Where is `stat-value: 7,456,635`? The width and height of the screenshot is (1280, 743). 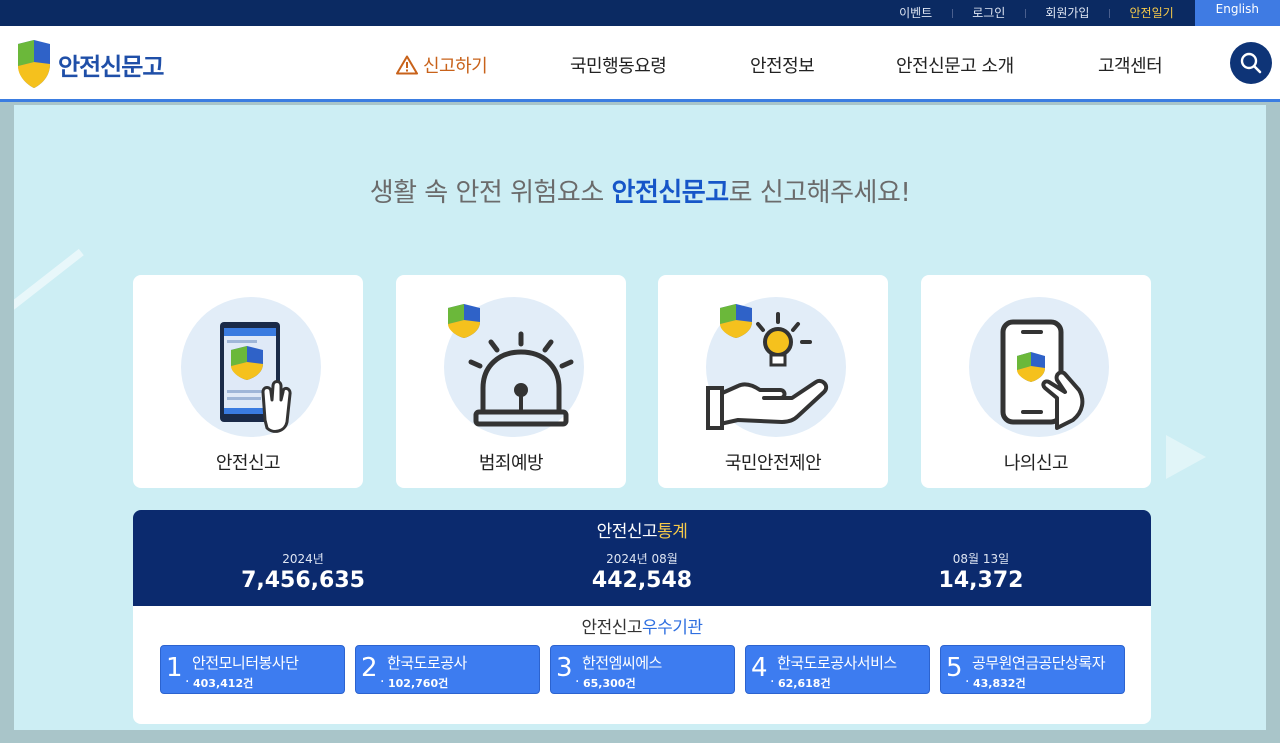
stat-value: 7,456,635 is located at coordinates (303, 580).